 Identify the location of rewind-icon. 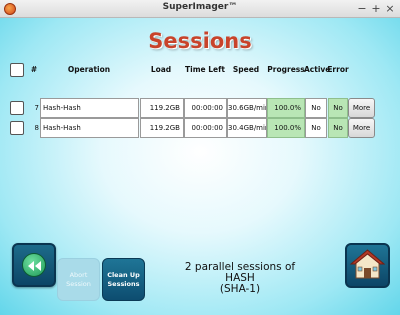
(34, 265).